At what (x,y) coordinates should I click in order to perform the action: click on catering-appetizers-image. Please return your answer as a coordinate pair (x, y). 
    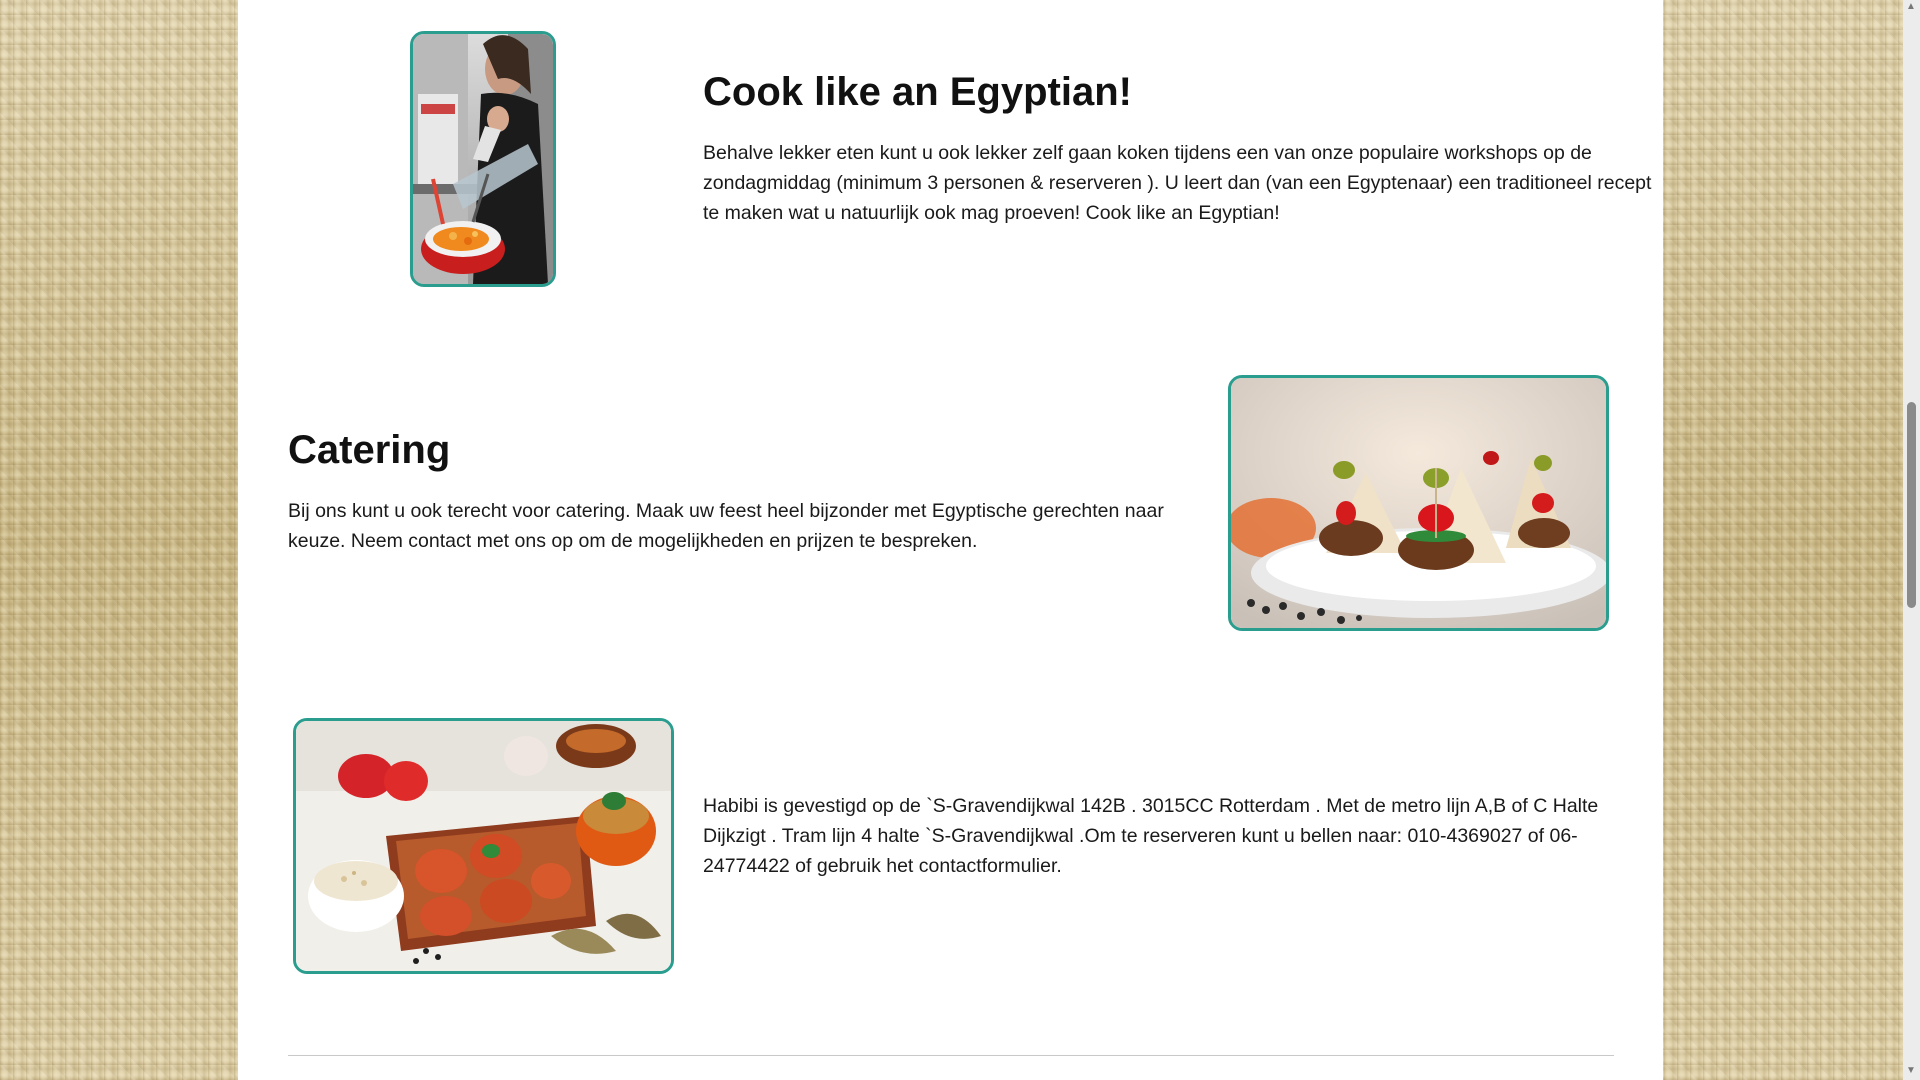
    Looking at the image, I should click on (1418, 503).